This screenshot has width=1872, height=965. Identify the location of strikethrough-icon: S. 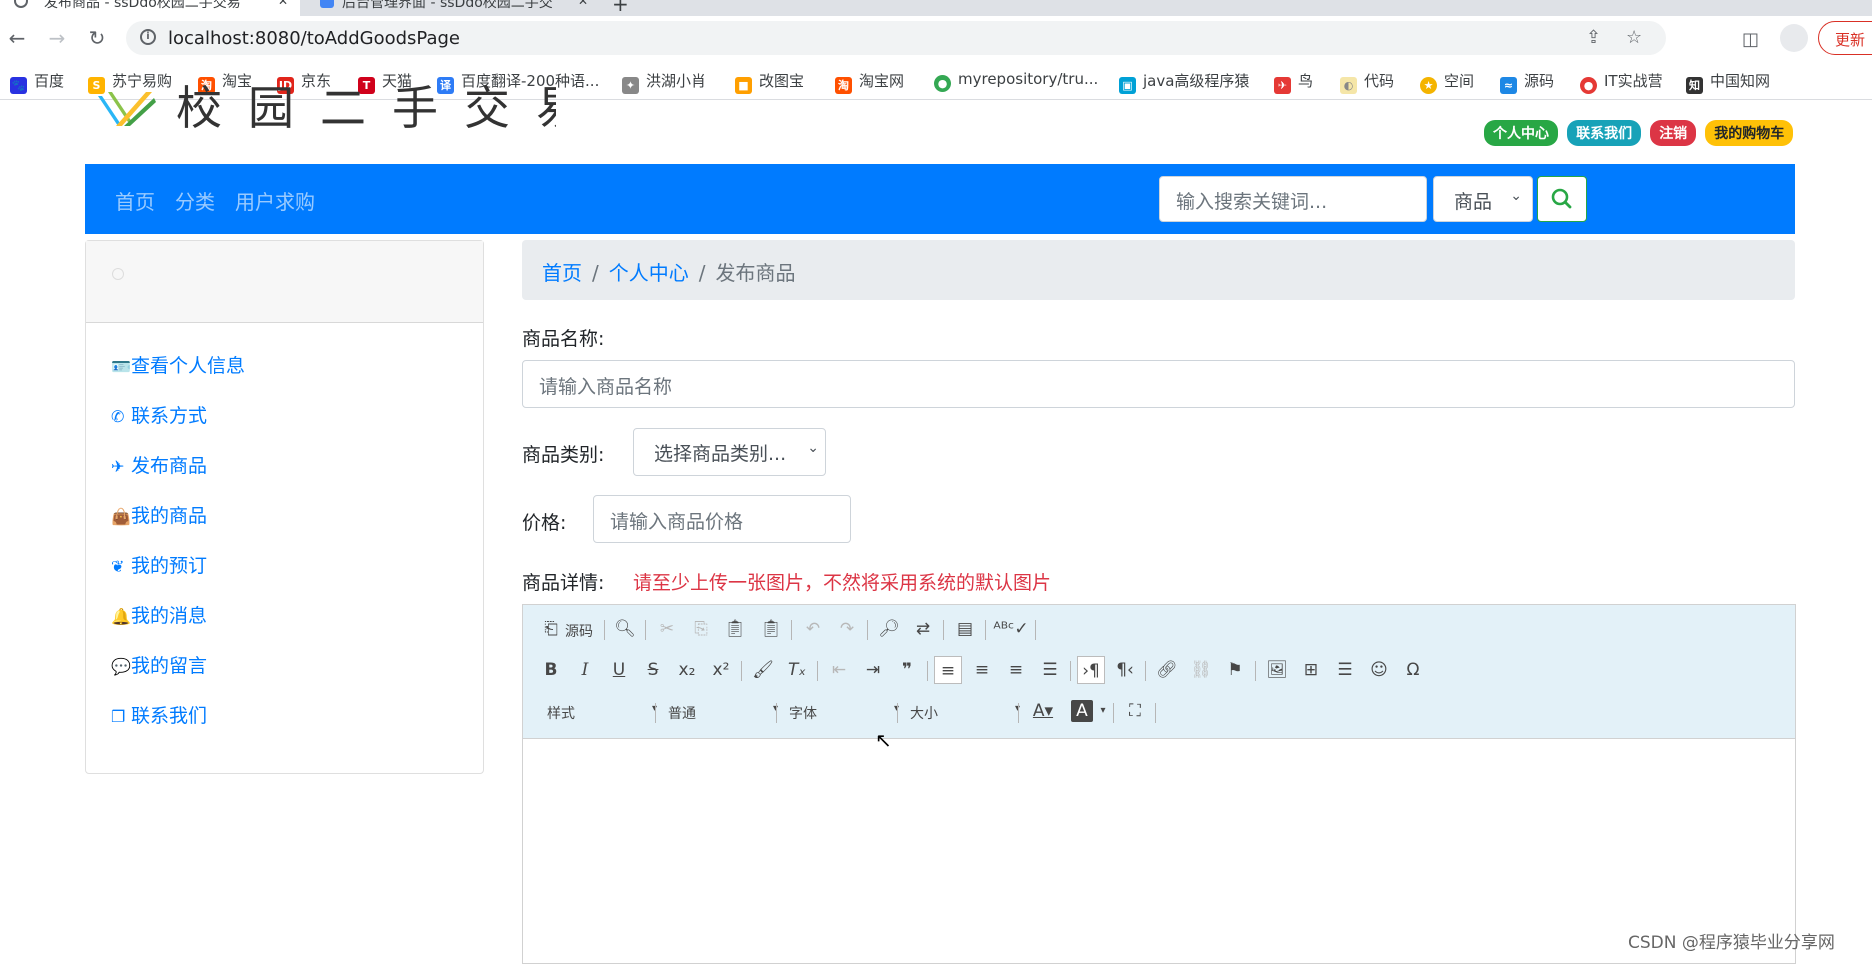
(653, 670).